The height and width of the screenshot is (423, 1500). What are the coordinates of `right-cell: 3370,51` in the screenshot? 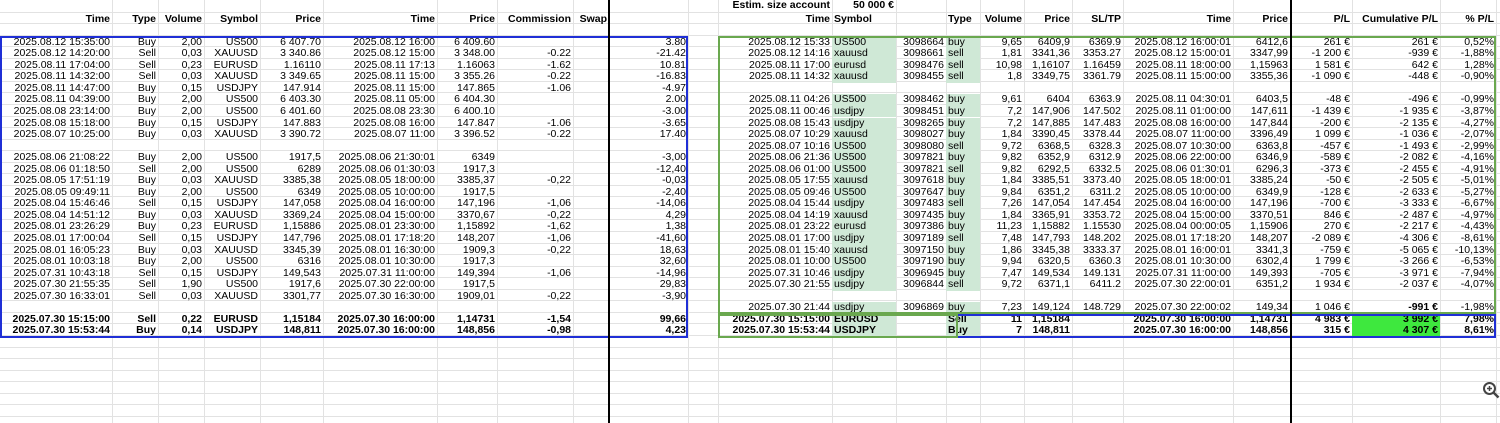 It's located at (1261, 216).